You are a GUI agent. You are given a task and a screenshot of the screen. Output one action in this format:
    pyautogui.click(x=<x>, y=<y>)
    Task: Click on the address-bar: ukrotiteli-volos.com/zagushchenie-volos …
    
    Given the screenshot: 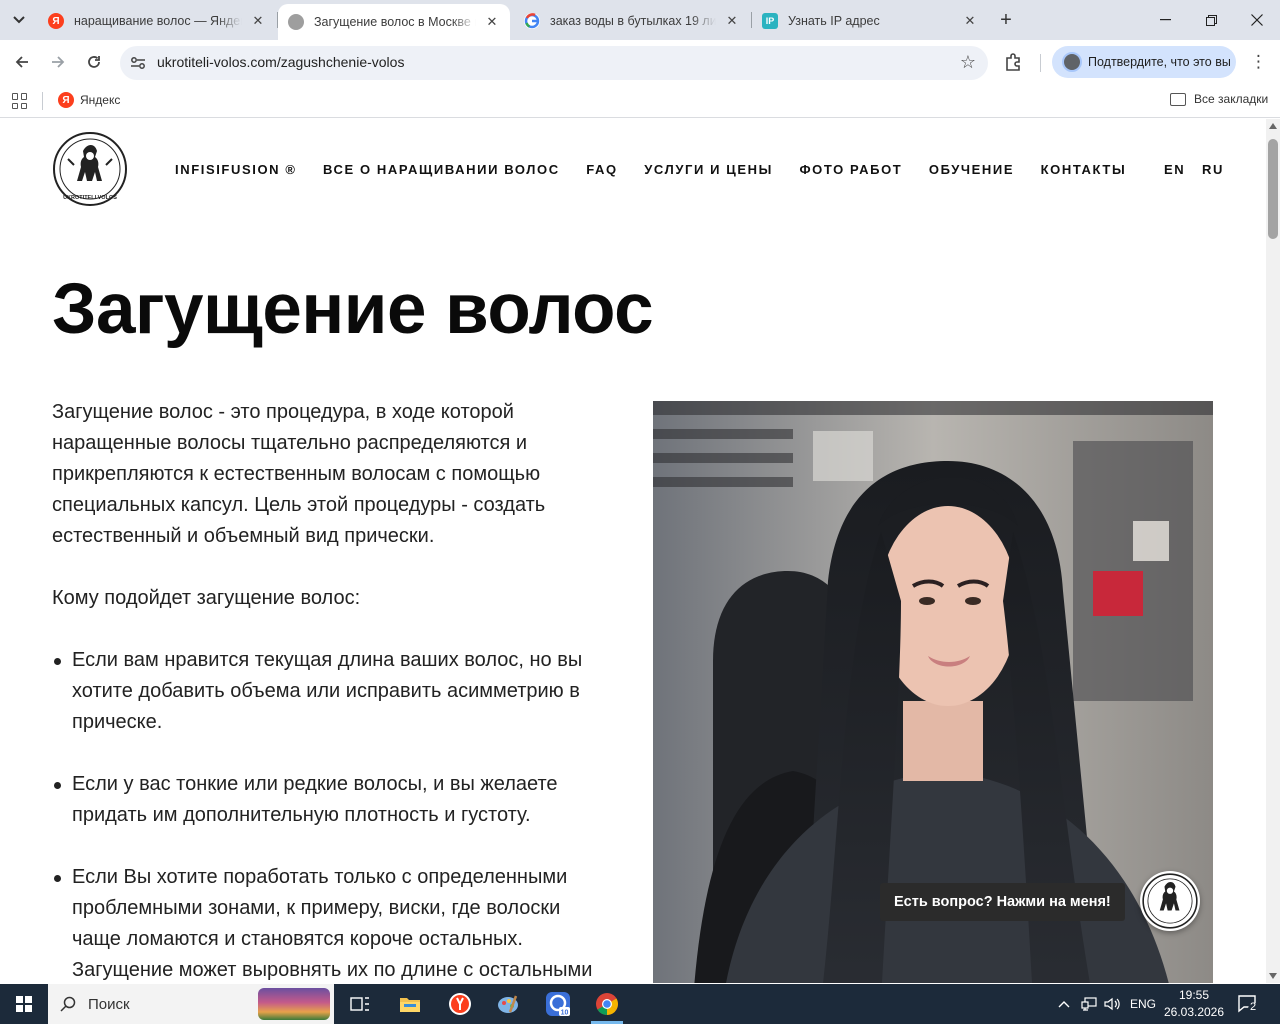 What is the action you would take?
    pyautogui.click(x=554, y=63)
    